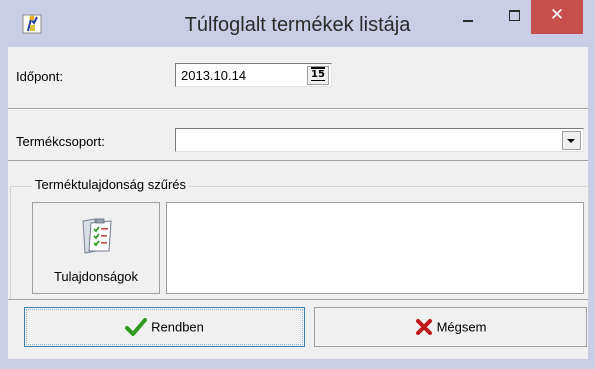 This screenshot has height=369, width=595. I want to click on date-value: 2013.10.14, so click(214, 75).